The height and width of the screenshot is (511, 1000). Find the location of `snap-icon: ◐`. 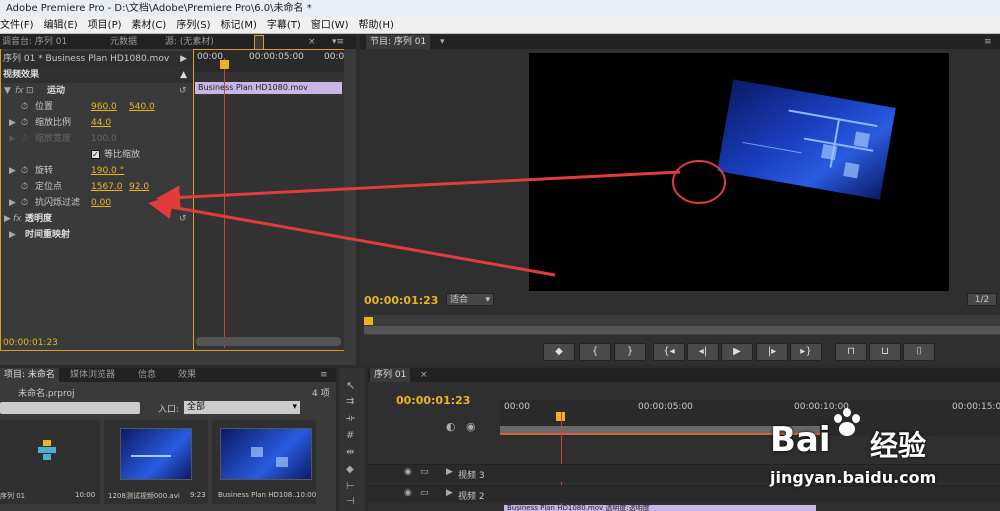

snap-icon: ◐ is located at coordinates (451, 426).